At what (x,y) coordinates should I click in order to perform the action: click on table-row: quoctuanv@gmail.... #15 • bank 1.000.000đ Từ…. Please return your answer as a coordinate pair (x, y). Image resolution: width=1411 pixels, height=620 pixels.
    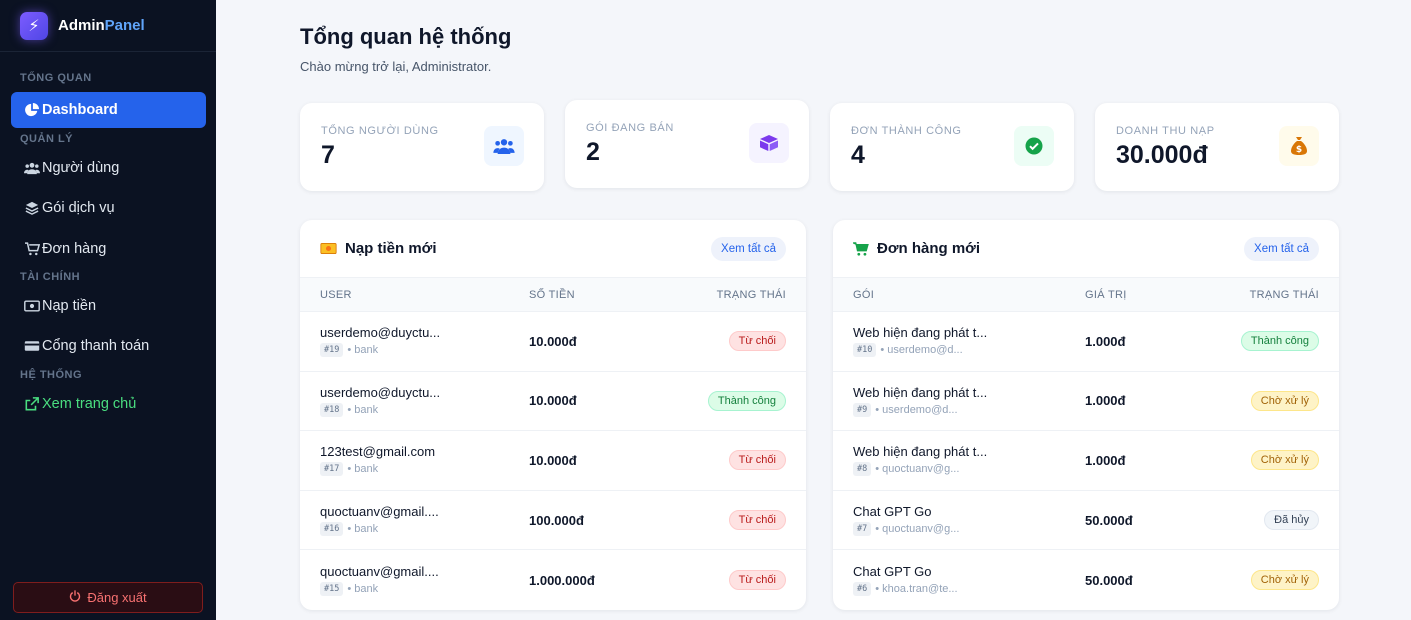
    Looking at the image, I should click on (553, 580).